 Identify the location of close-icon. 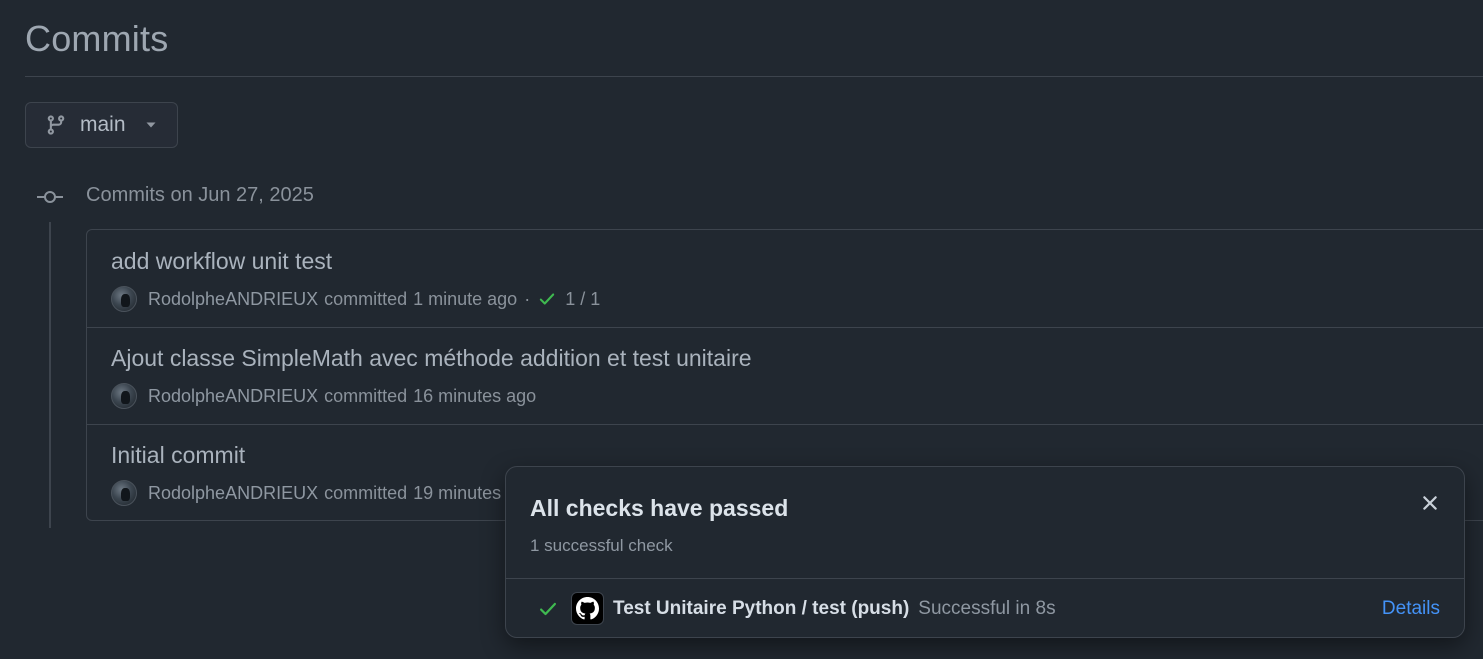
(1430, 503).